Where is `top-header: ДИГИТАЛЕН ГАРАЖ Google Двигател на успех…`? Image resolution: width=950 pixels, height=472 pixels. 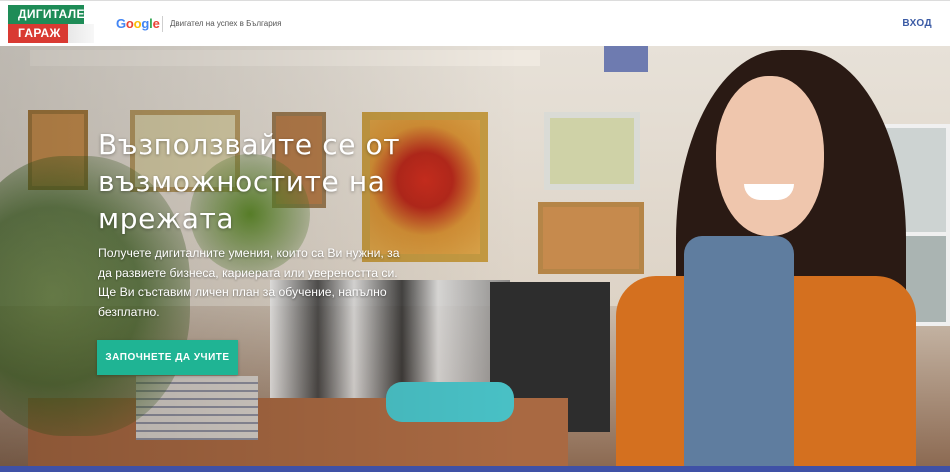
top-header: ДИГИТАЛЕН ГАРАЖ Google Двигател на успех… is located at coordinates (475, 23).